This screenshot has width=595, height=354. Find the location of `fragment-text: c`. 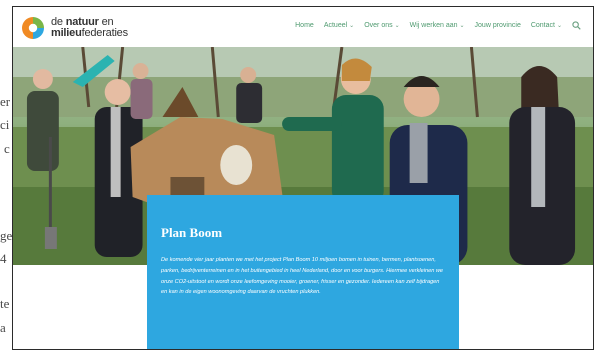

fragment-text: c is located at coordinates (7, 148).